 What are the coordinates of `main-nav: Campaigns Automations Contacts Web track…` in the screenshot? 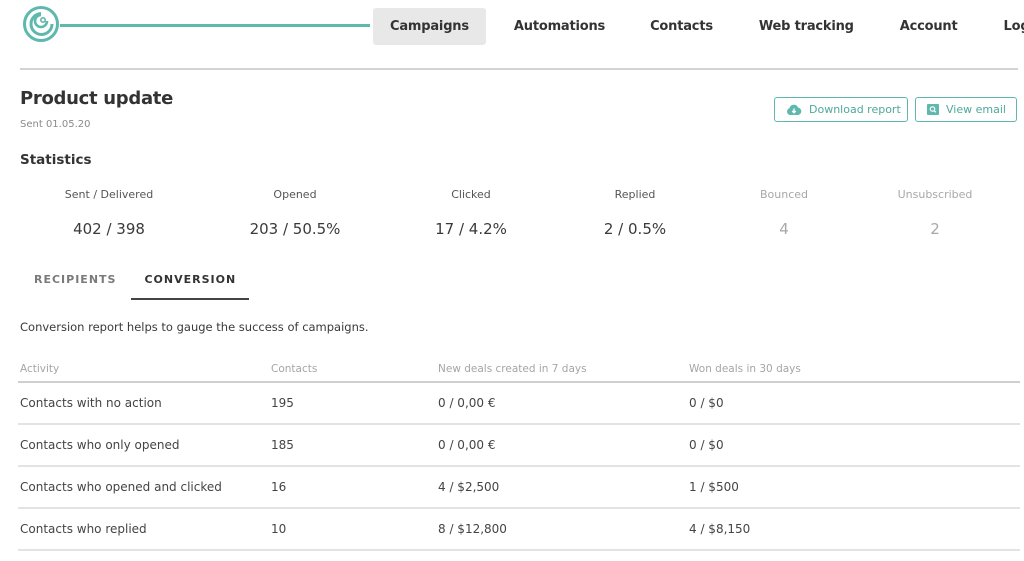 It's located at (698, 26).